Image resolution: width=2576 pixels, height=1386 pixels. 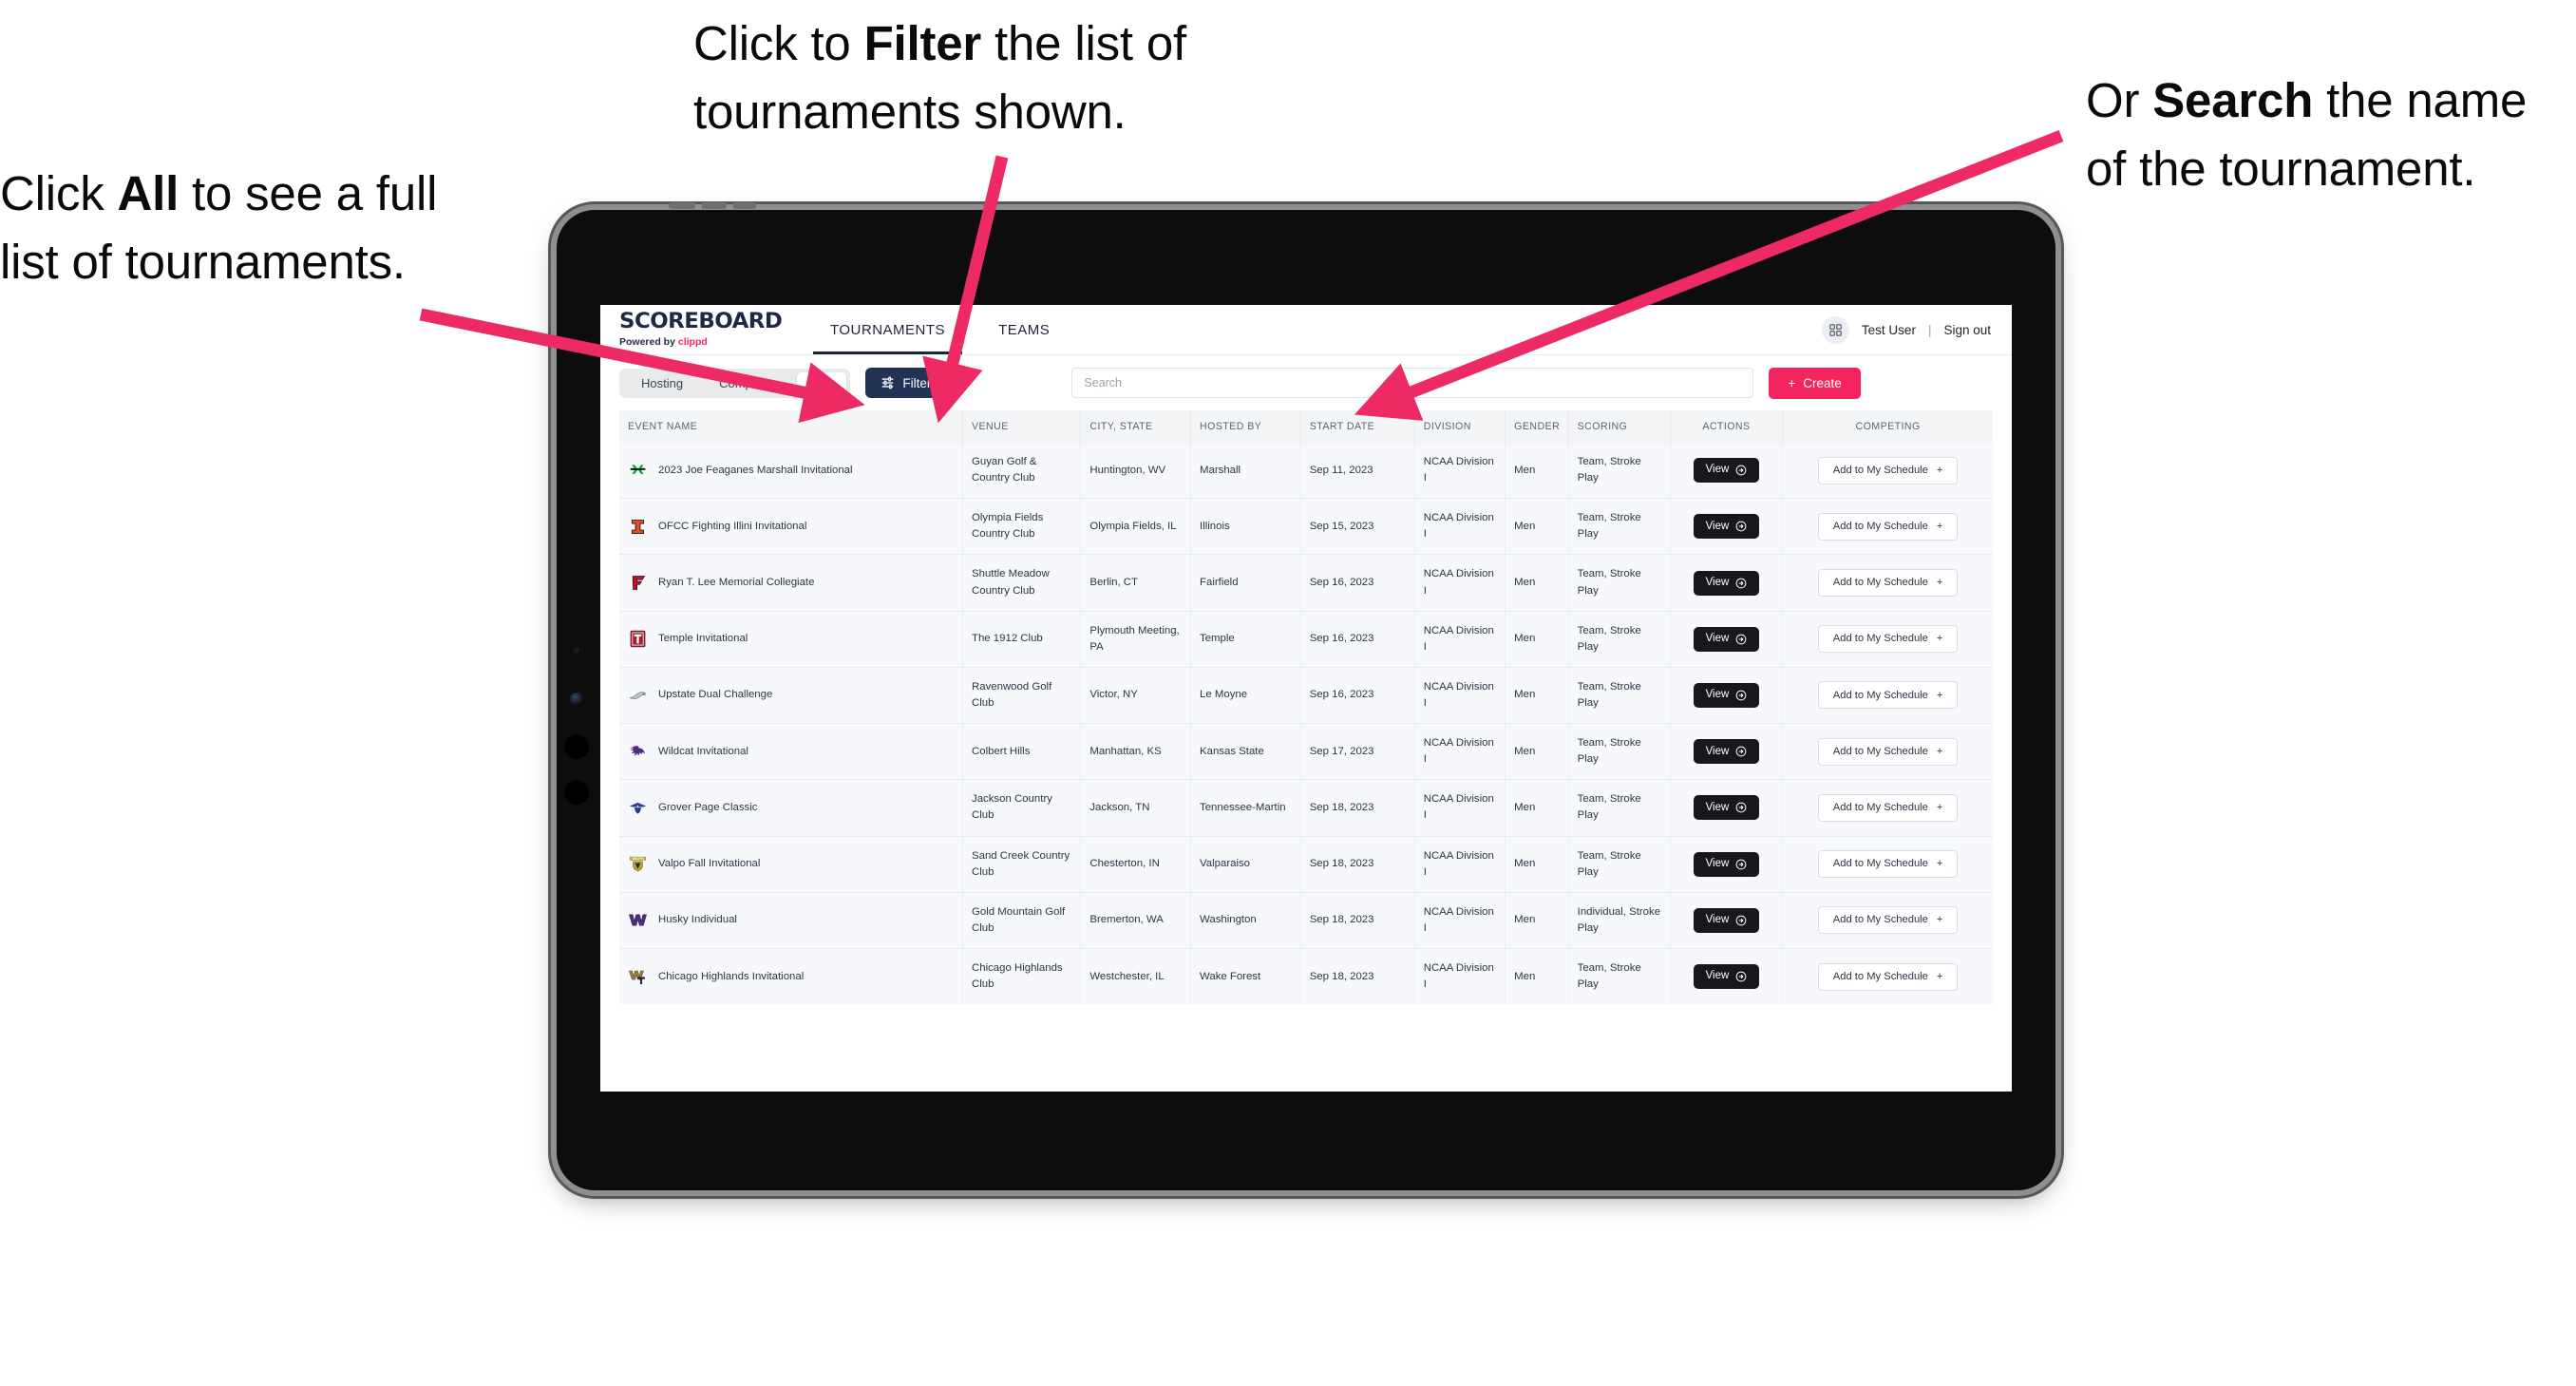 What do you see at coordinates (1357, 864) in the screenshot?
I see `cell-start-date: Sep 18, 2023` at bounding box center [1357, 864].